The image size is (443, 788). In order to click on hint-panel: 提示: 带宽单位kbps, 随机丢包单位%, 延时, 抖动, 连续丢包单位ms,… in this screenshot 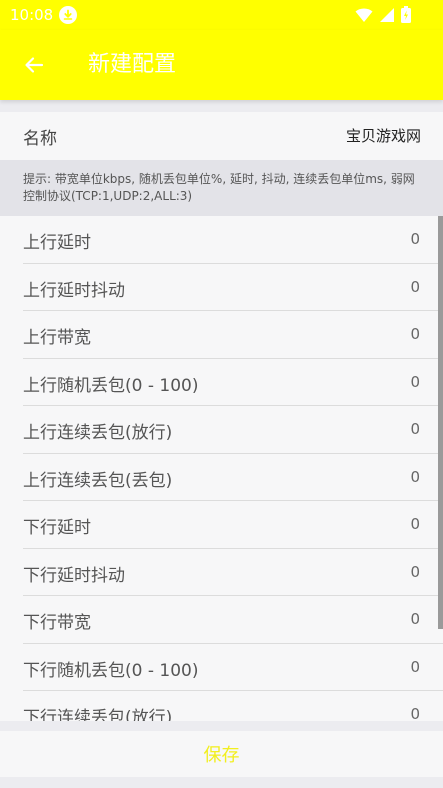, I will do `click(221, 188)`.